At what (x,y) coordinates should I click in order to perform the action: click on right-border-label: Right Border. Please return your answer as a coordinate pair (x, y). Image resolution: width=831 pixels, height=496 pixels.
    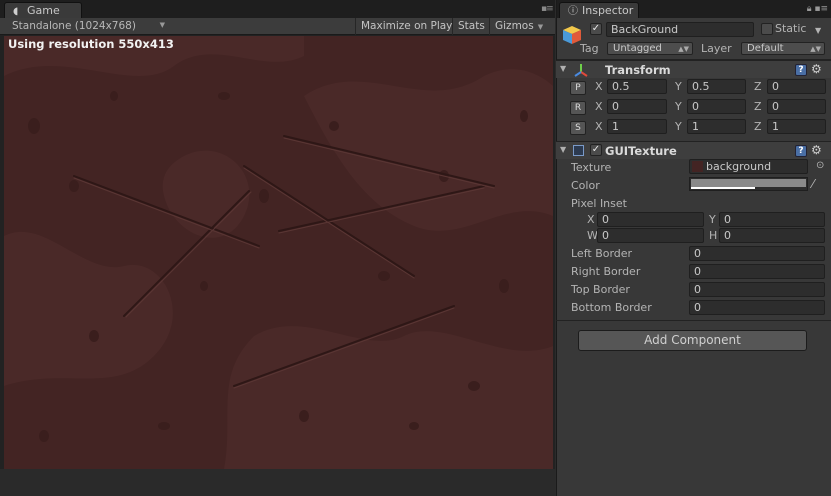
    Looking at the image, I should click on (606, 271).